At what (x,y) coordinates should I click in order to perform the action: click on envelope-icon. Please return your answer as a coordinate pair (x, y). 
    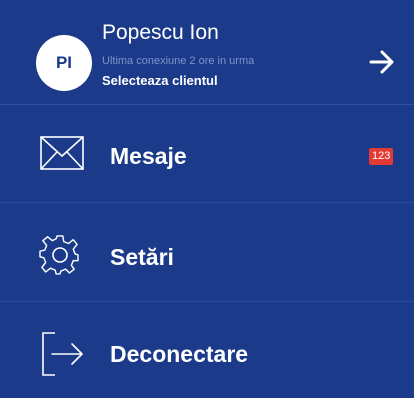
    Looking at the image, I should click on (62, 153).